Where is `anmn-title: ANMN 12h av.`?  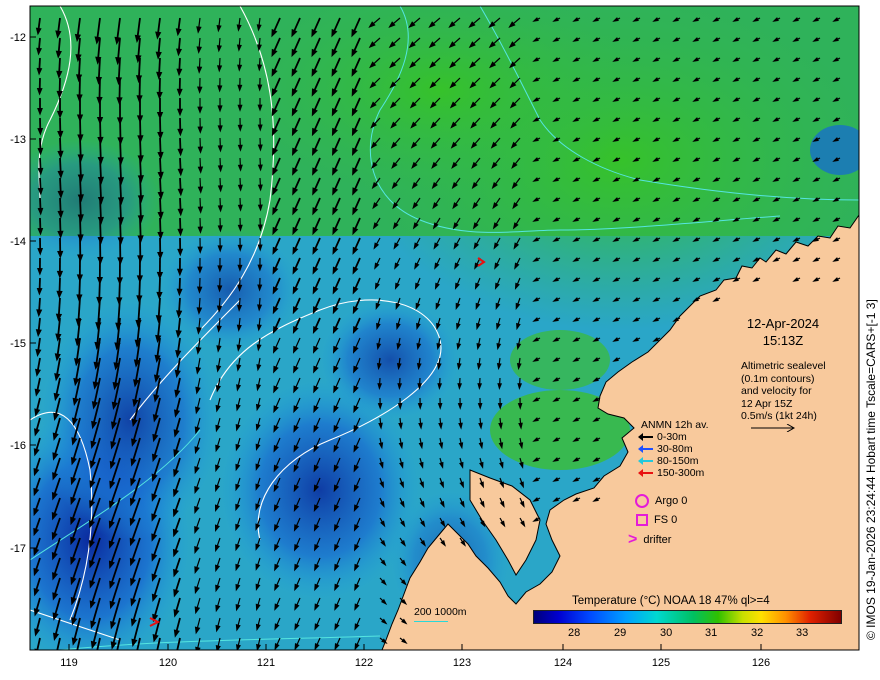
anmn-title: ANMN 12h av. is located at coordinates (675, 425).